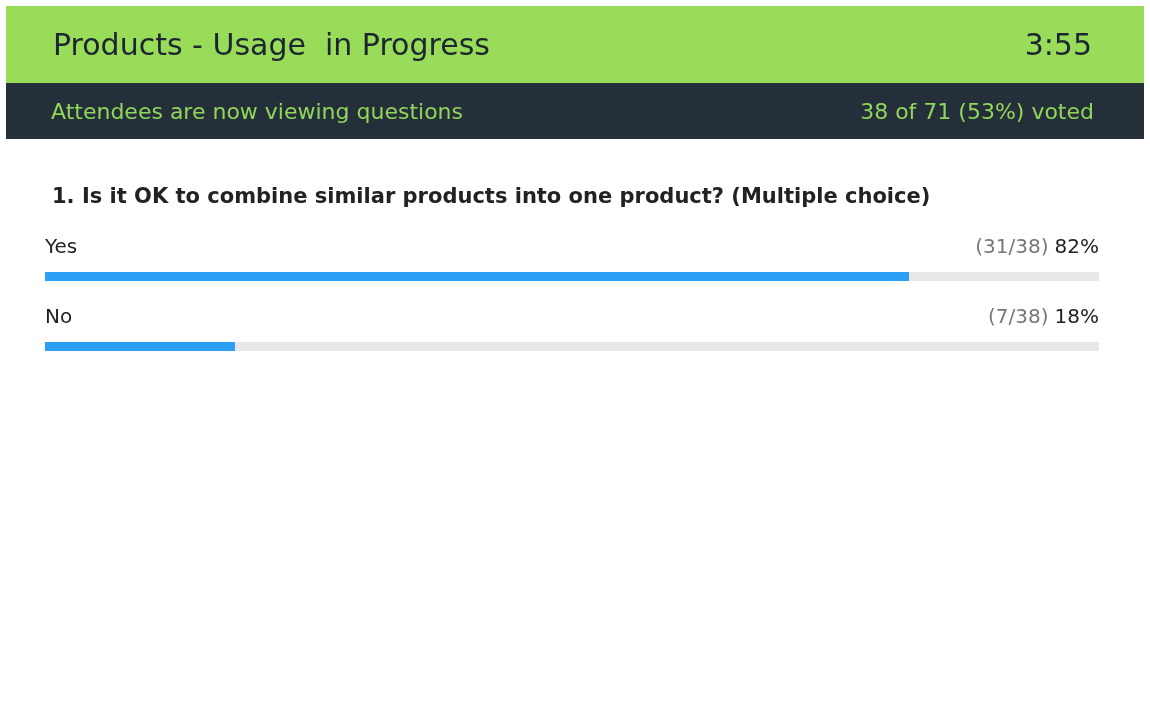 The width and height of the screenshot is (1150, 720). What do you see at coordinates (1018, 316) in the screenshot?
I see `vote-fraction: (7/38)` at bounding box center [1018, 316].